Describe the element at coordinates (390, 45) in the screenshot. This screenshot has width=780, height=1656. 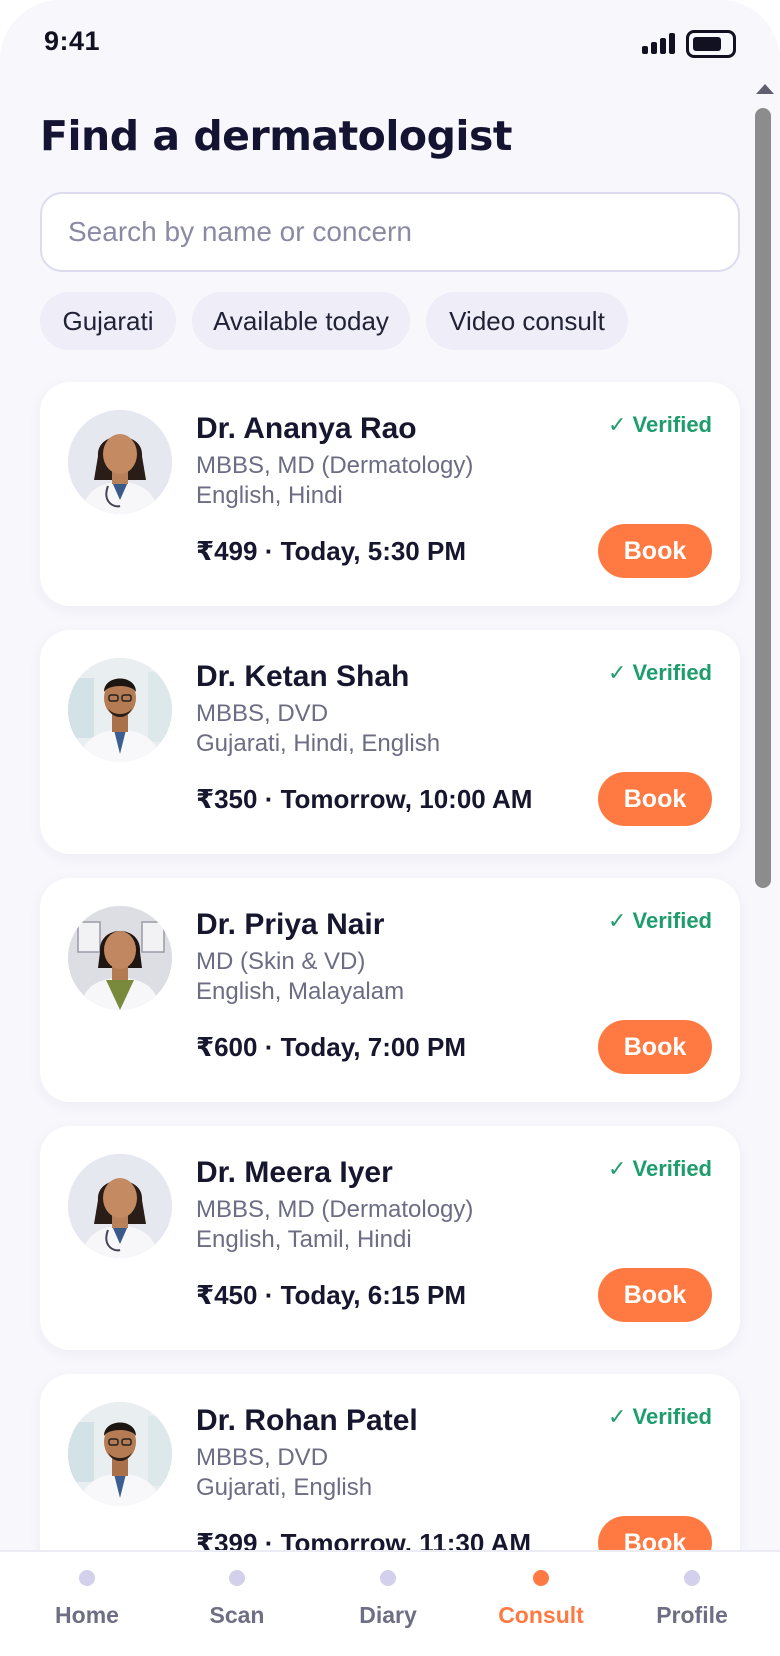
I see `status-bar: 9:41` at that location.